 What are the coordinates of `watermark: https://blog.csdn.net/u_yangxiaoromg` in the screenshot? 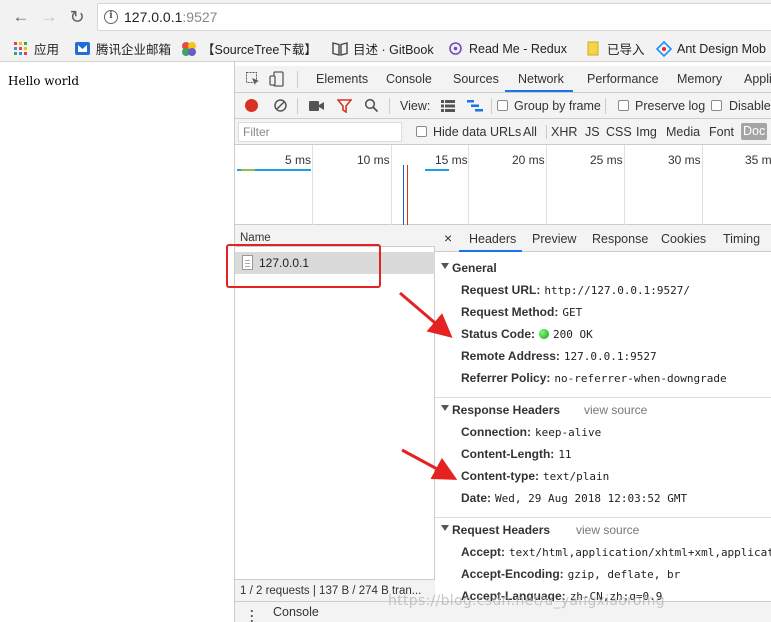 It's located at (526, 601).